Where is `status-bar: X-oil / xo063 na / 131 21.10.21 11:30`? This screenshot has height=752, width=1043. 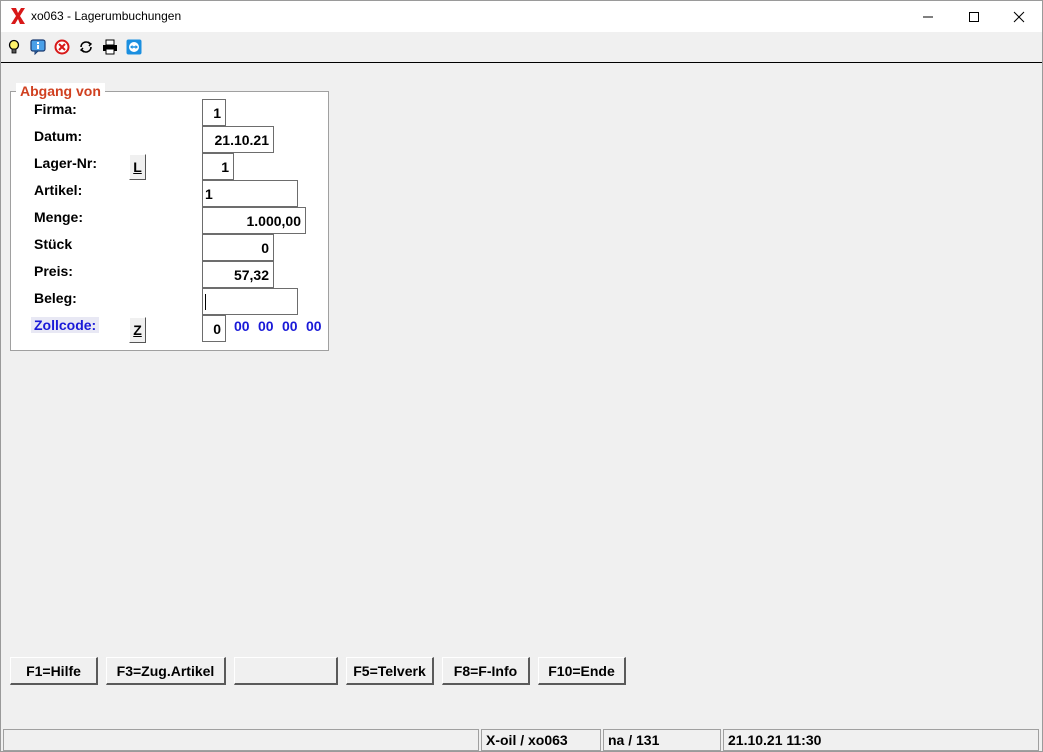
status-bar: X-oil / xo063 na / 131 21.10.21 11:30 is located at coordinates (521, 740).